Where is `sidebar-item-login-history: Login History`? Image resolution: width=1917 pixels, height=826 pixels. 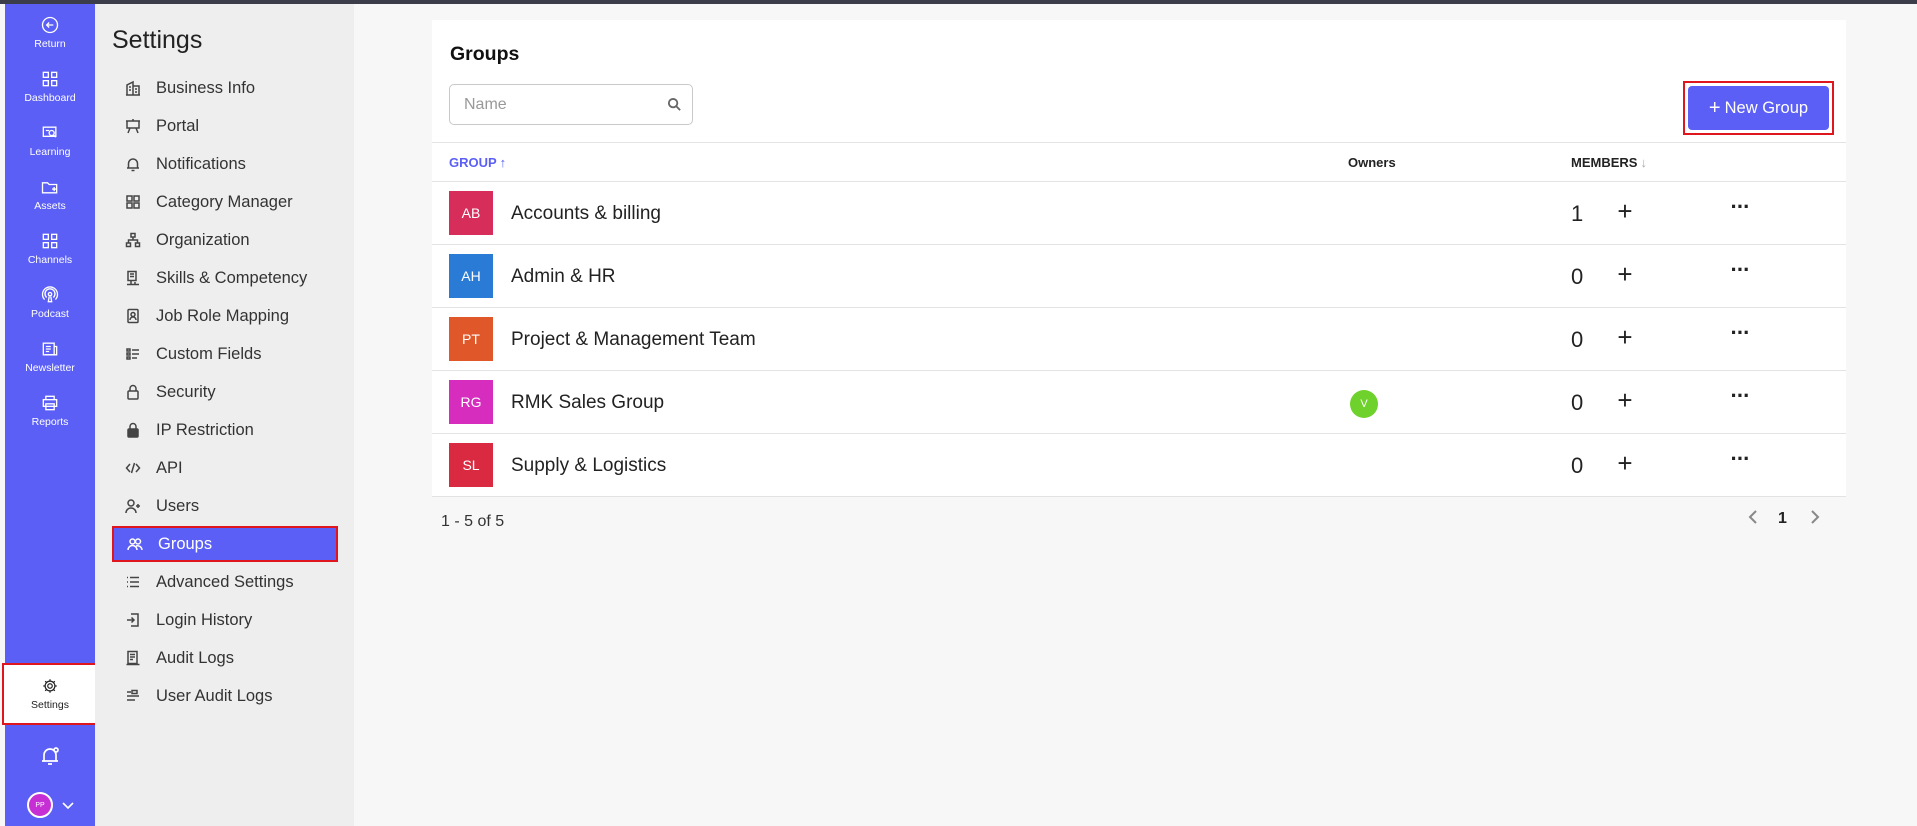 sidebar-item-login-history: Login History is located at coordinates (225, 620).